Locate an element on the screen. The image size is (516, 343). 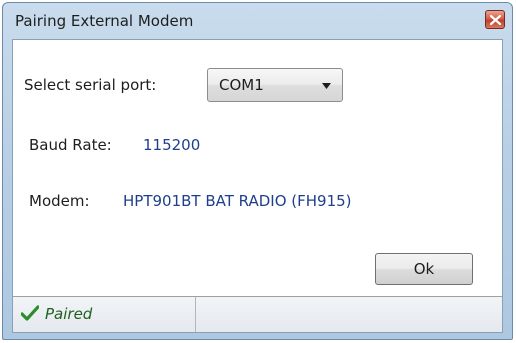
baud-rate-value: 115200 is located at coordinates (172, 145).